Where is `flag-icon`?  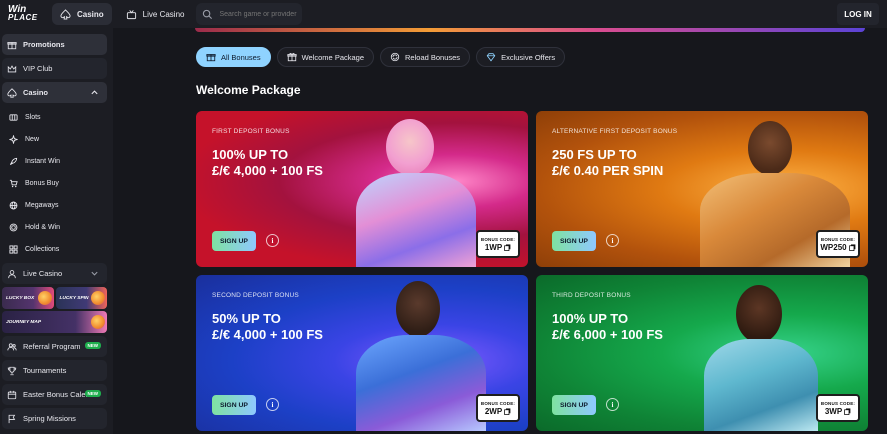 flag-icon is located at coordinates (12, 418).